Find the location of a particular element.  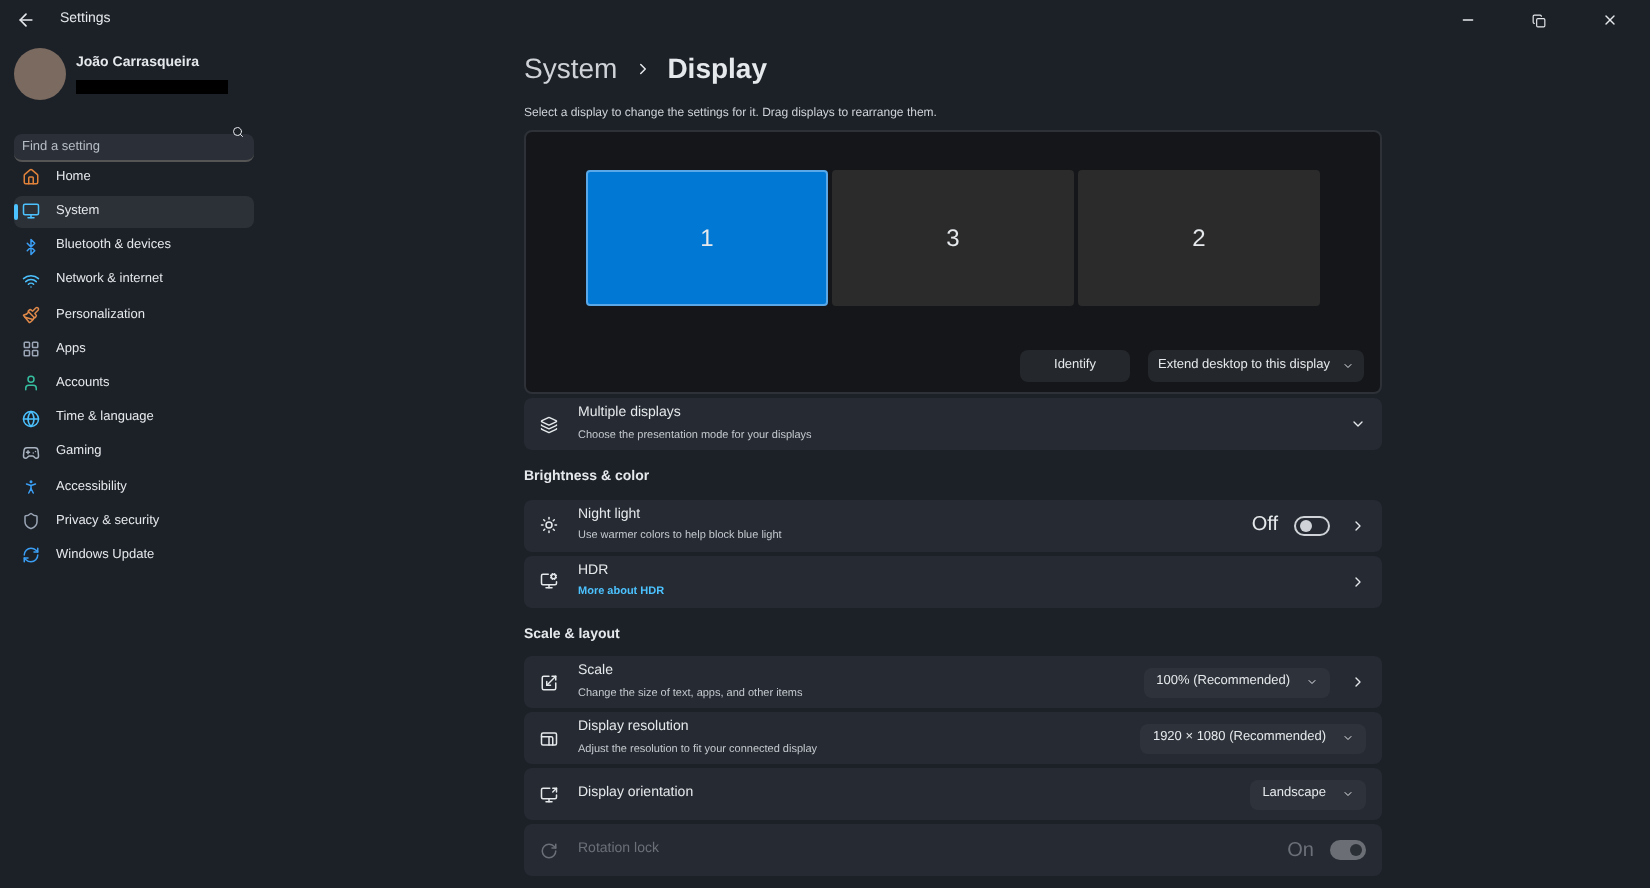

hdr-icon is located at coordinates (549, 581).